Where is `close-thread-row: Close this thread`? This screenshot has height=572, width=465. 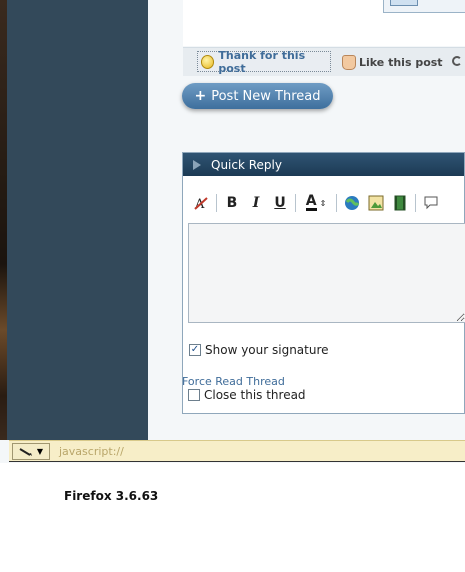 close-thread-row: Close this thread is located at coordinates (247, 395).